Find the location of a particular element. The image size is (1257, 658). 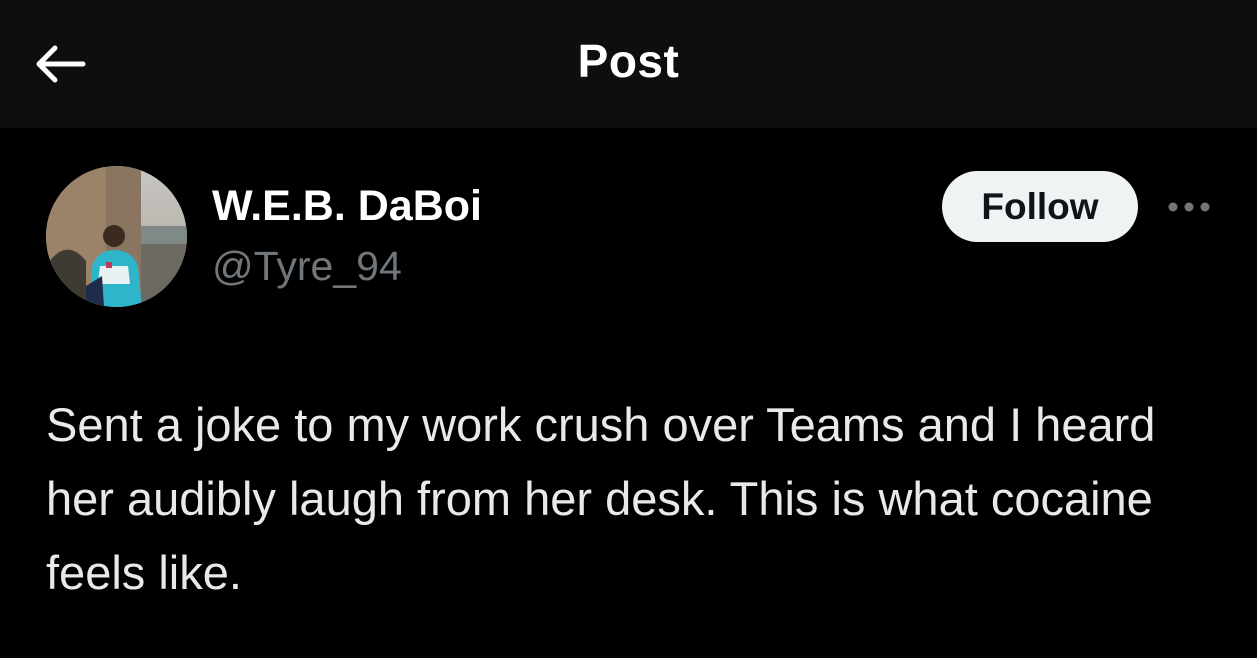

display-name: W.E.B. DaBoi is located at coordinates (347, 206).